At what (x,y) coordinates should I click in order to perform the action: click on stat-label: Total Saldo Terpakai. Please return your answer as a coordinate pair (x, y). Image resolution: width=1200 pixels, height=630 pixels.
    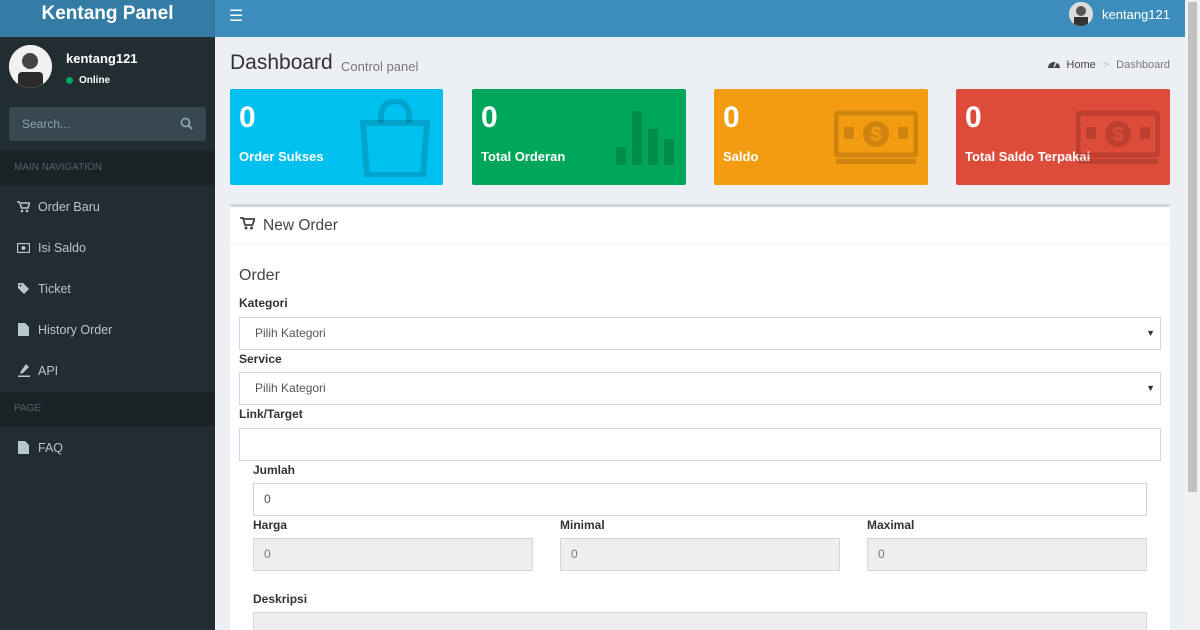
    Looking at the image, I should click on (1028, 156).